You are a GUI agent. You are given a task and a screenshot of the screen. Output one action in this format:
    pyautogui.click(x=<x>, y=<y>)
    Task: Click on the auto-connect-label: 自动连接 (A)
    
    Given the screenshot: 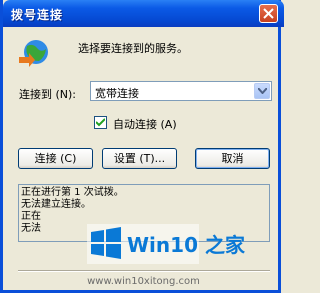 What is the action you would take?
    pyautogui.click(x=145, y=124)
    